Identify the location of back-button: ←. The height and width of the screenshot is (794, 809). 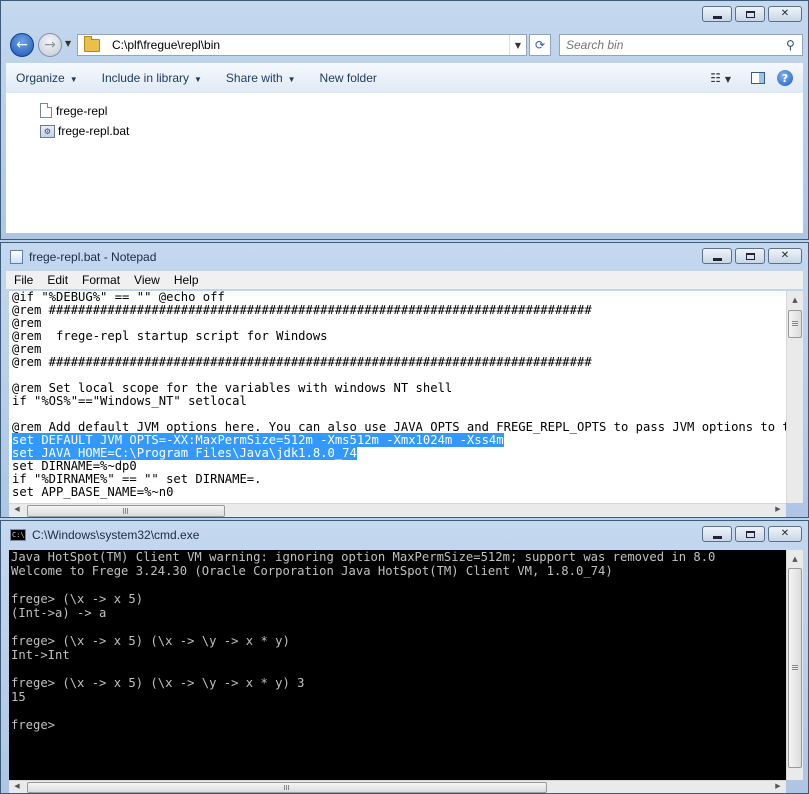
(22, 45).